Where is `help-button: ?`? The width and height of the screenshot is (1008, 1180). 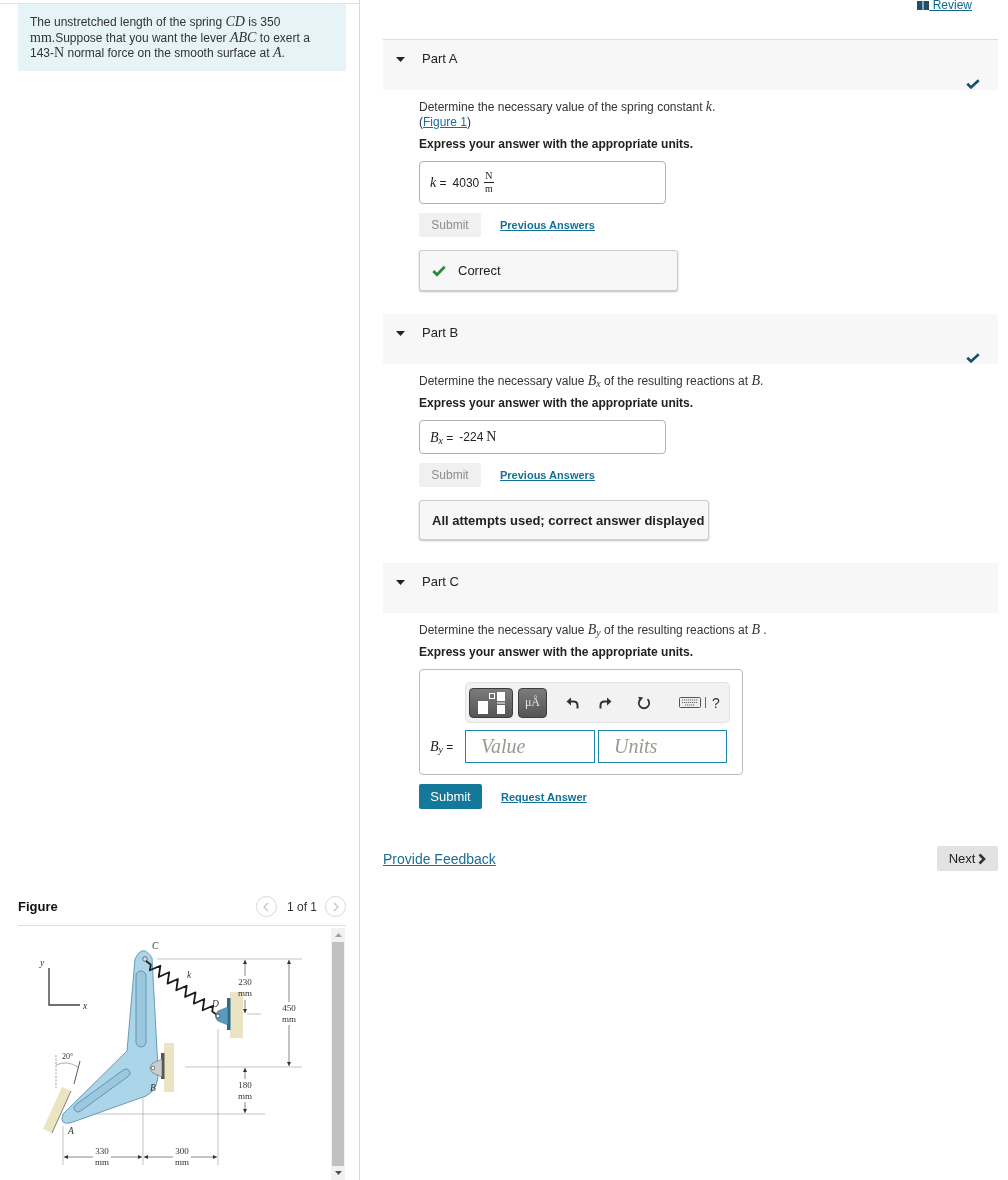 help-button: ? is located at coordinates (716, 702).